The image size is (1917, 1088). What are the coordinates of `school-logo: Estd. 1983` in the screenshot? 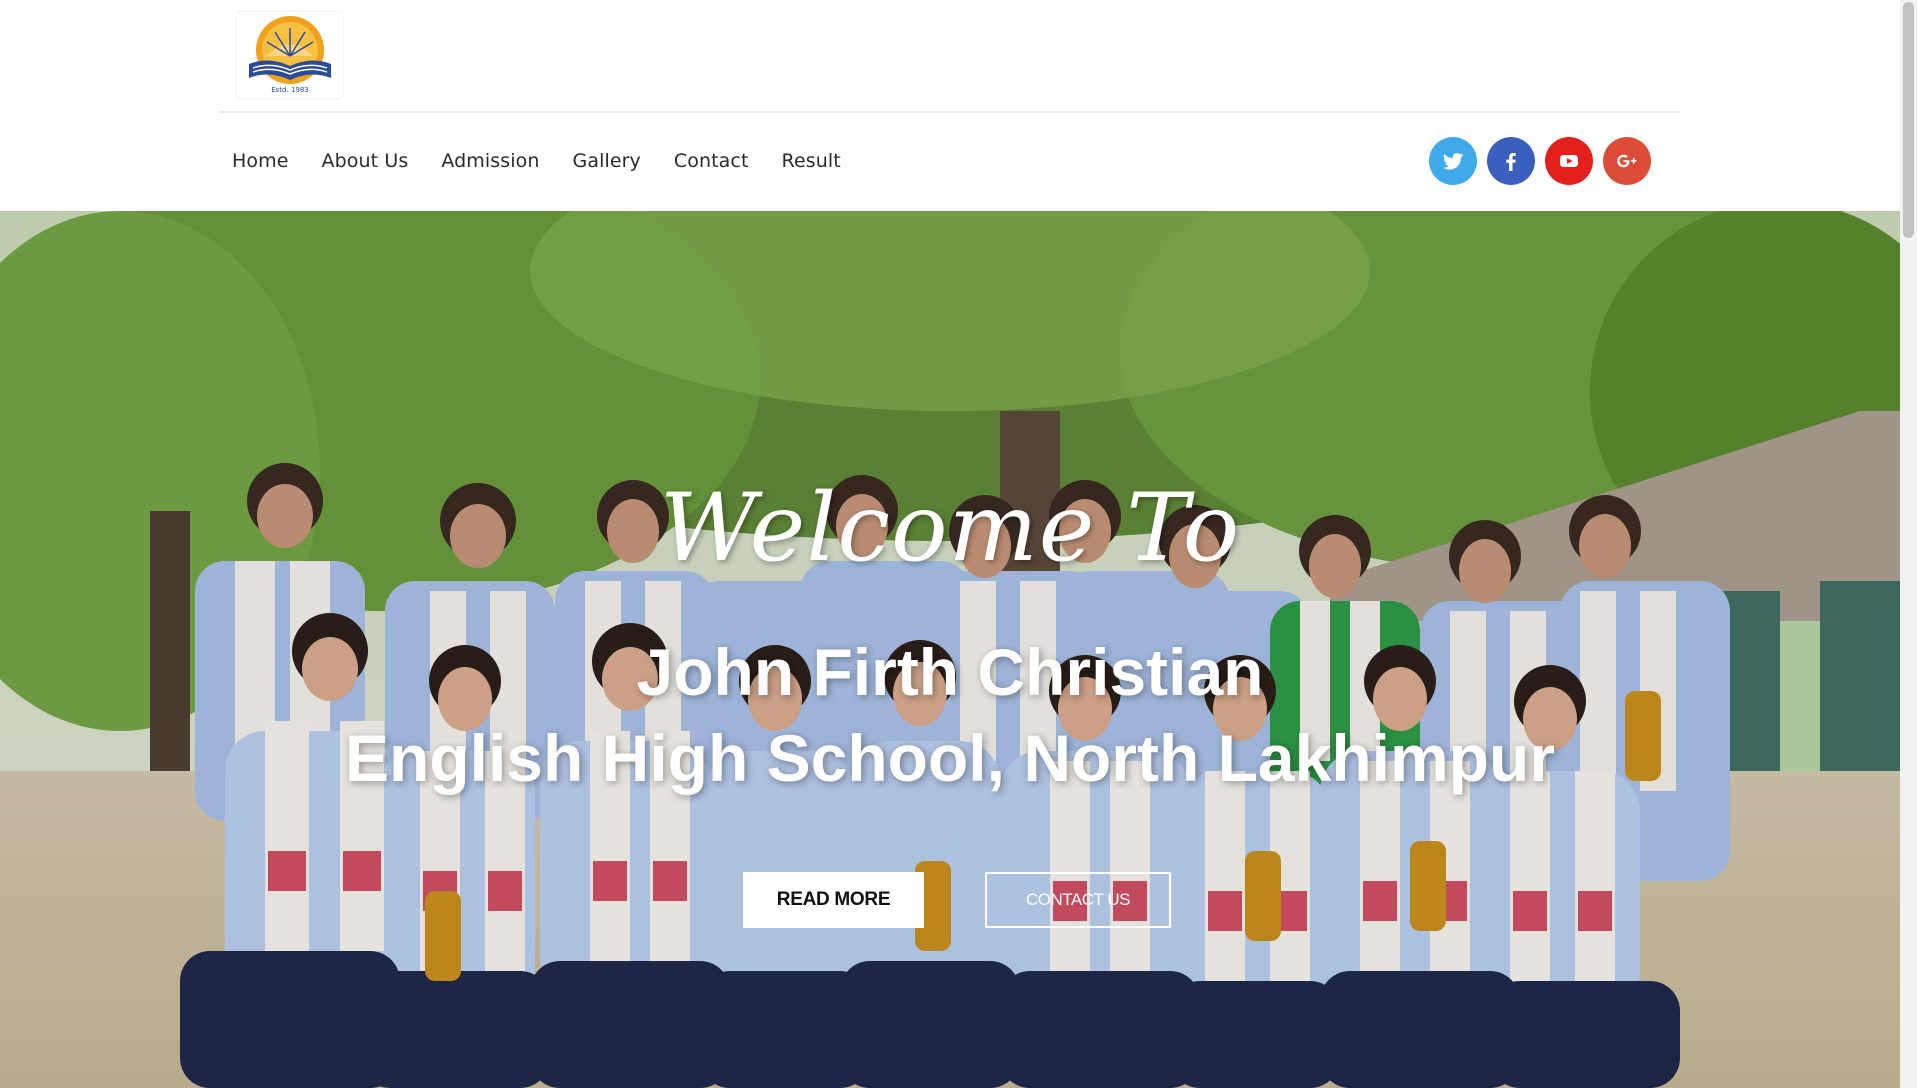 It's located at (290, 55).